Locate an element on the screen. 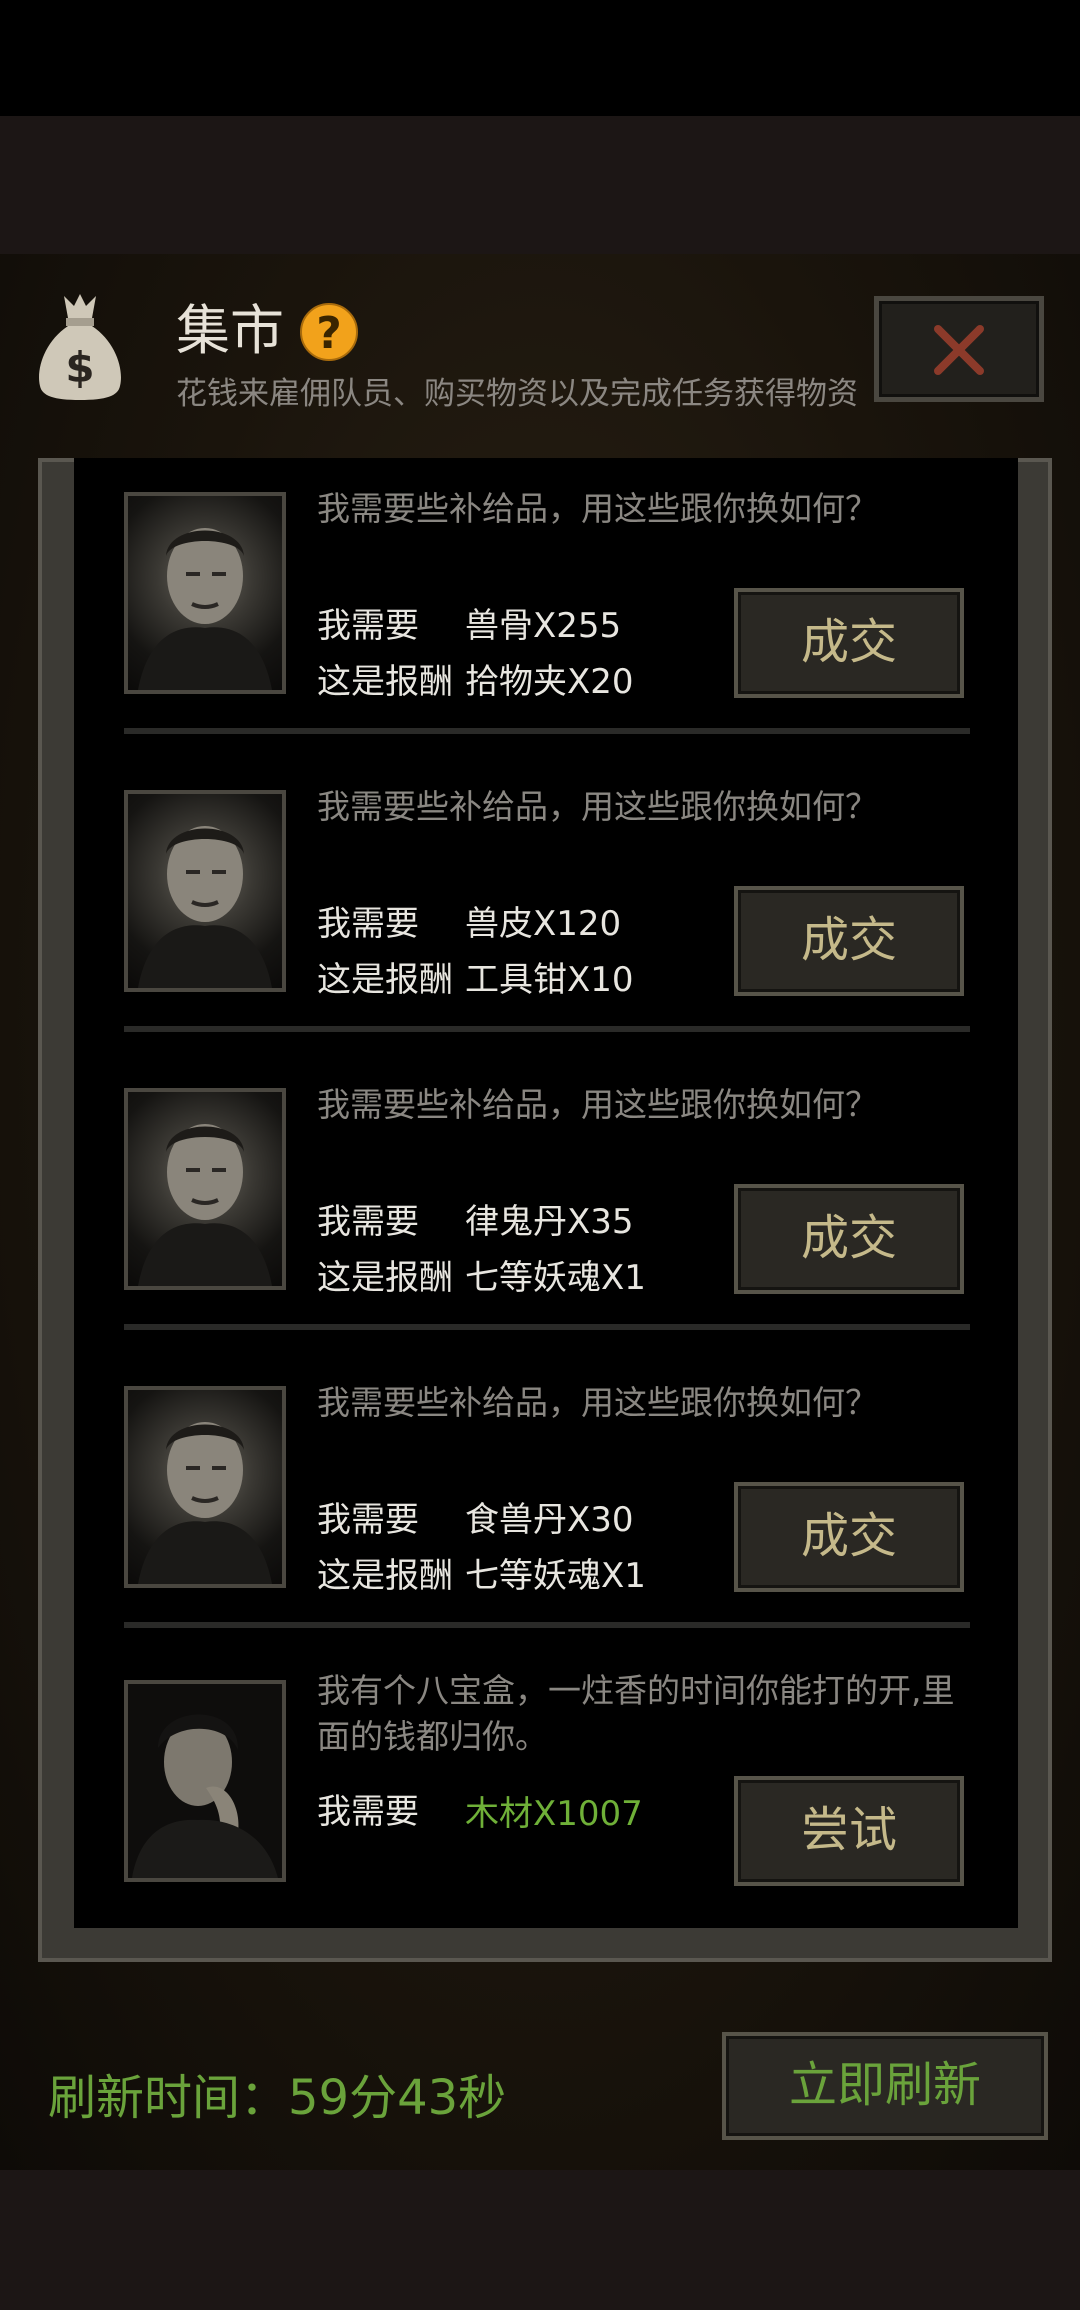 The width and height of the screenshot is (1080, 2310). need-value: 律鬼丹X35 is located at coordinates (549, 1222).